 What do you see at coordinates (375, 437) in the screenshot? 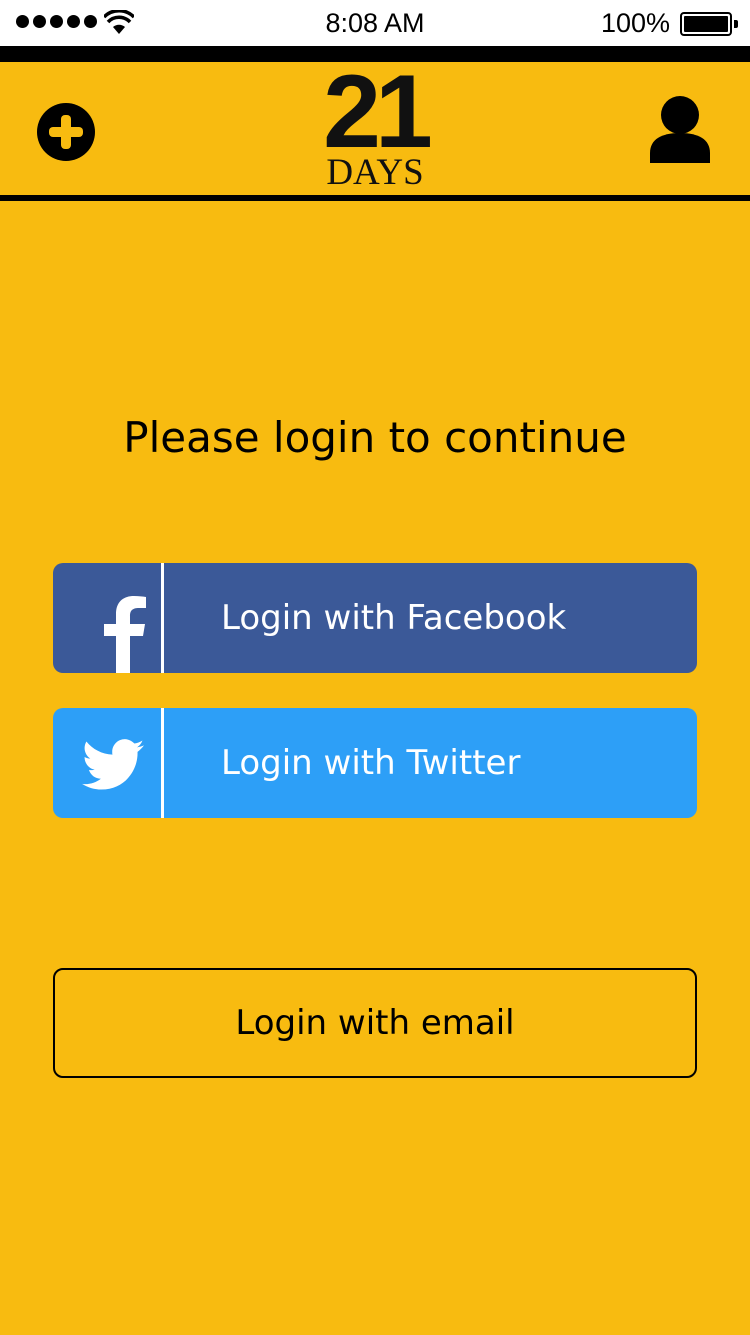
I see `login-prompt: Please login to continue` at bounding box center [375, 437].